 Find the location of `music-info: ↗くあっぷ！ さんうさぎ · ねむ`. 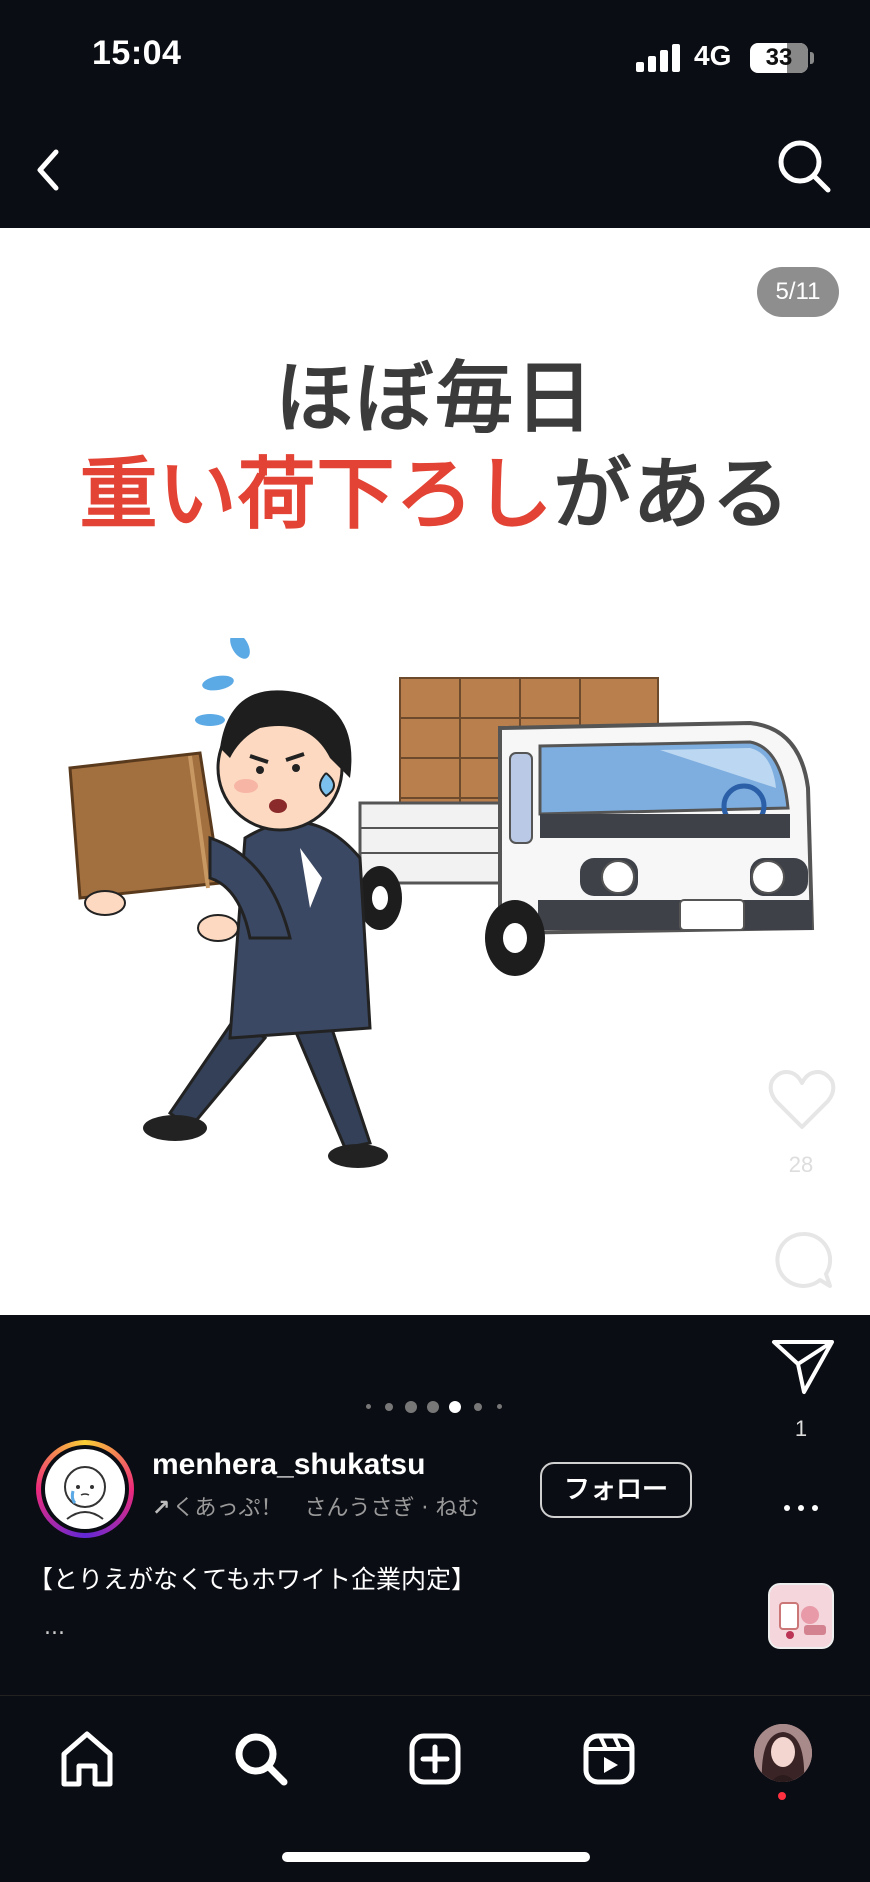

music-info: ↗くあっぷ！ さんうさぎ · ねむ is located at coordinates (332, 1508).